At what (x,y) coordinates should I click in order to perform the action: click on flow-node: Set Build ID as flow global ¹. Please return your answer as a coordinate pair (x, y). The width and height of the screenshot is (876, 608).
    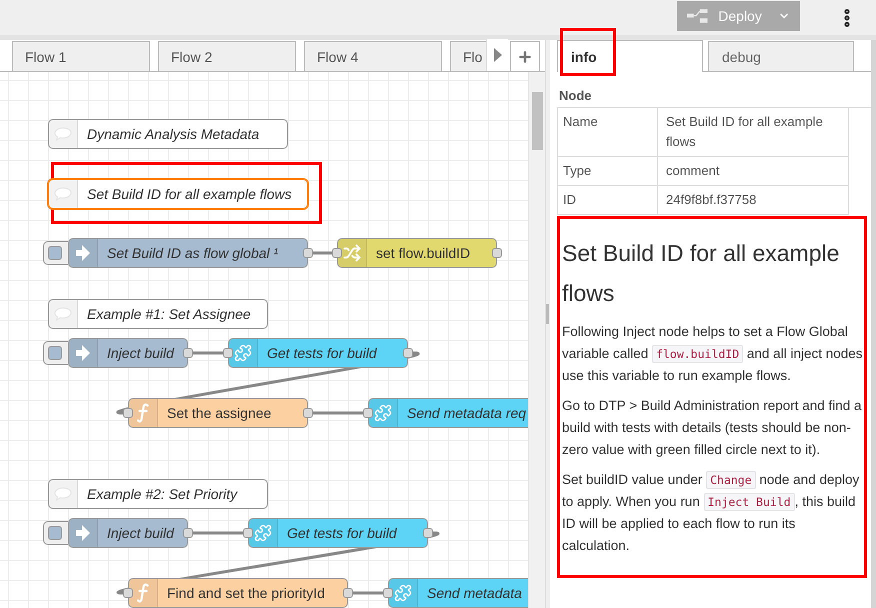
    Looking at the image, I should click on (188, 253).